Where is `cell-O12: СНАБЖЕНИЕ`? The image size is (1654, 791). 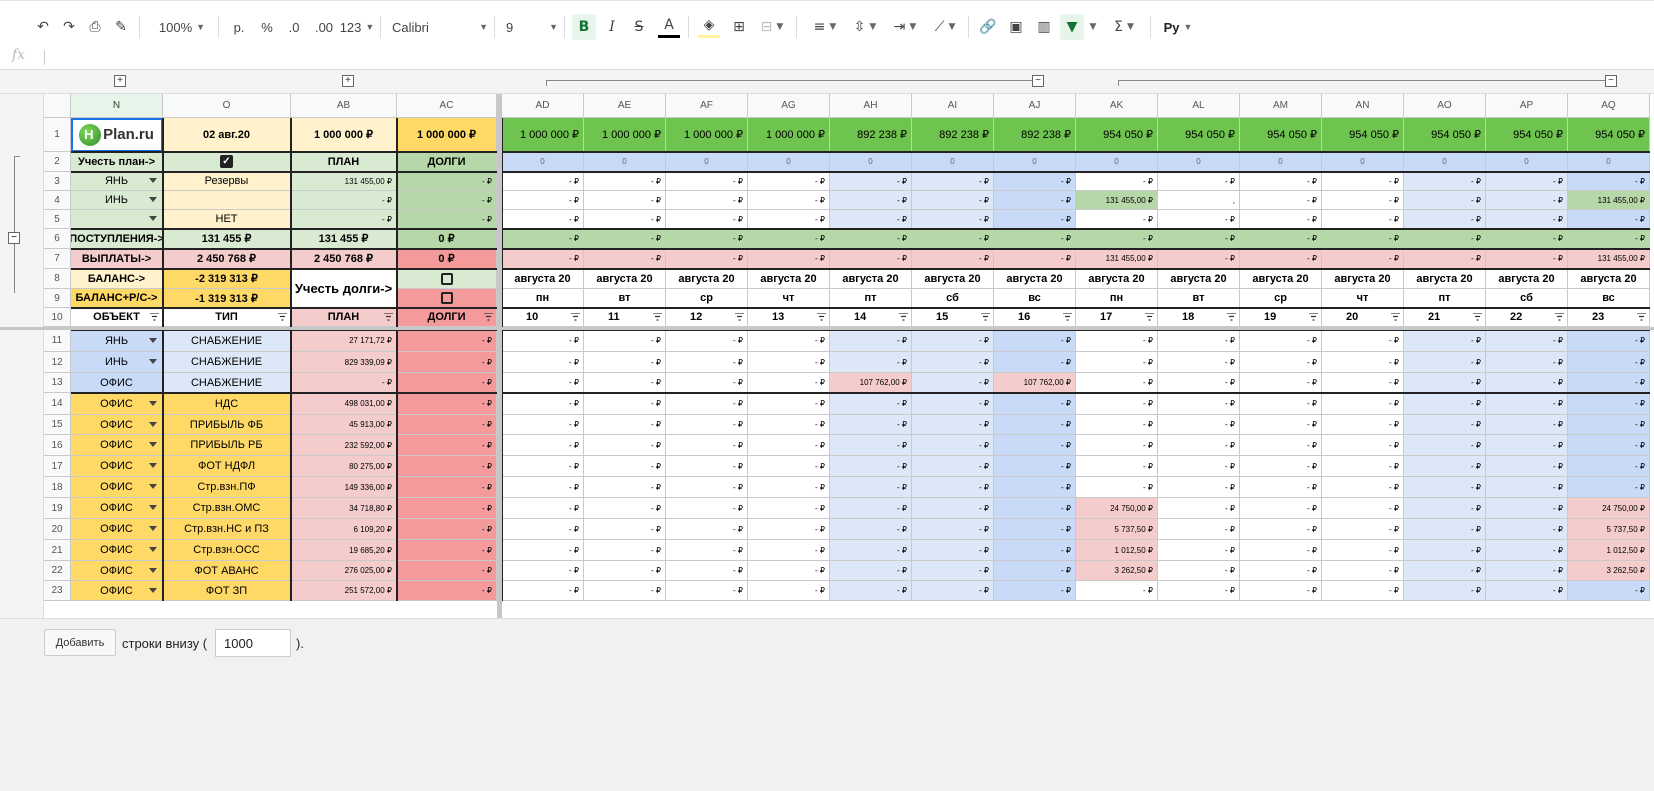 cell-O12: СНАБЖЕНИЕ is located at coordinates (227, 362).